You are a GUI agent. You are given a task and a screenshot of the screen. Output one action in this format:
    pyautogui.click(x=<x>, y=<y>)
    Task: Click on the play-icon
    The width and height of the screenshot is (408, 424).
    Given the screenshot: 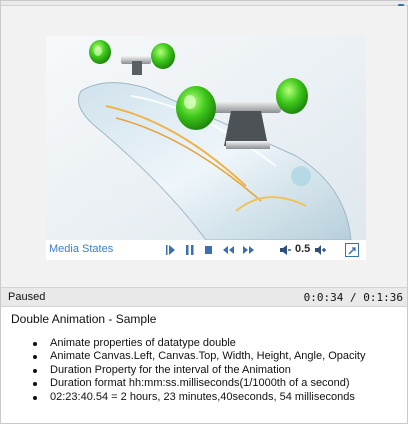 What is the action you would take?
    pyautogui.click(x=171, y=250)
    